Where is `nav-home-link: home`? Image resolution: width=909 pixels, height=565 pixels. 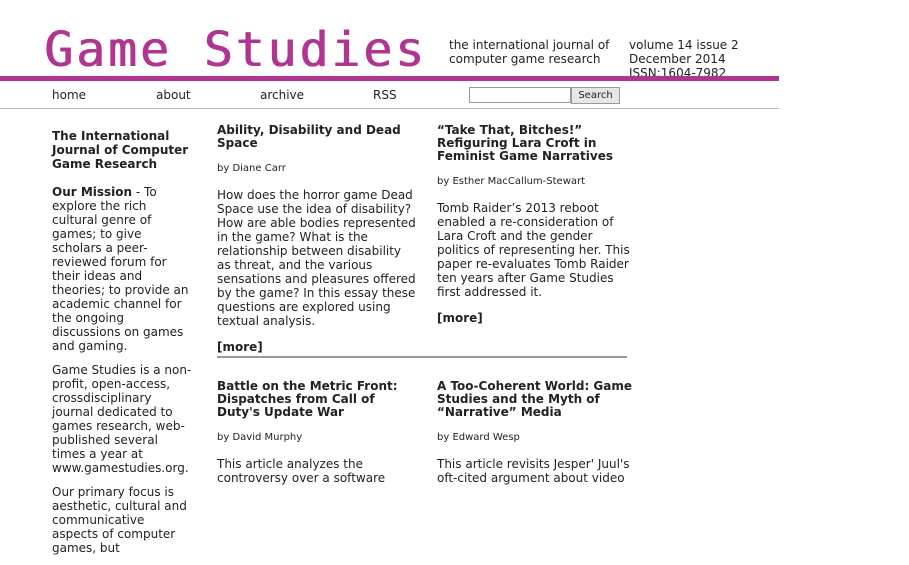
nav-home-link: home is located at coordinates (69, 95).